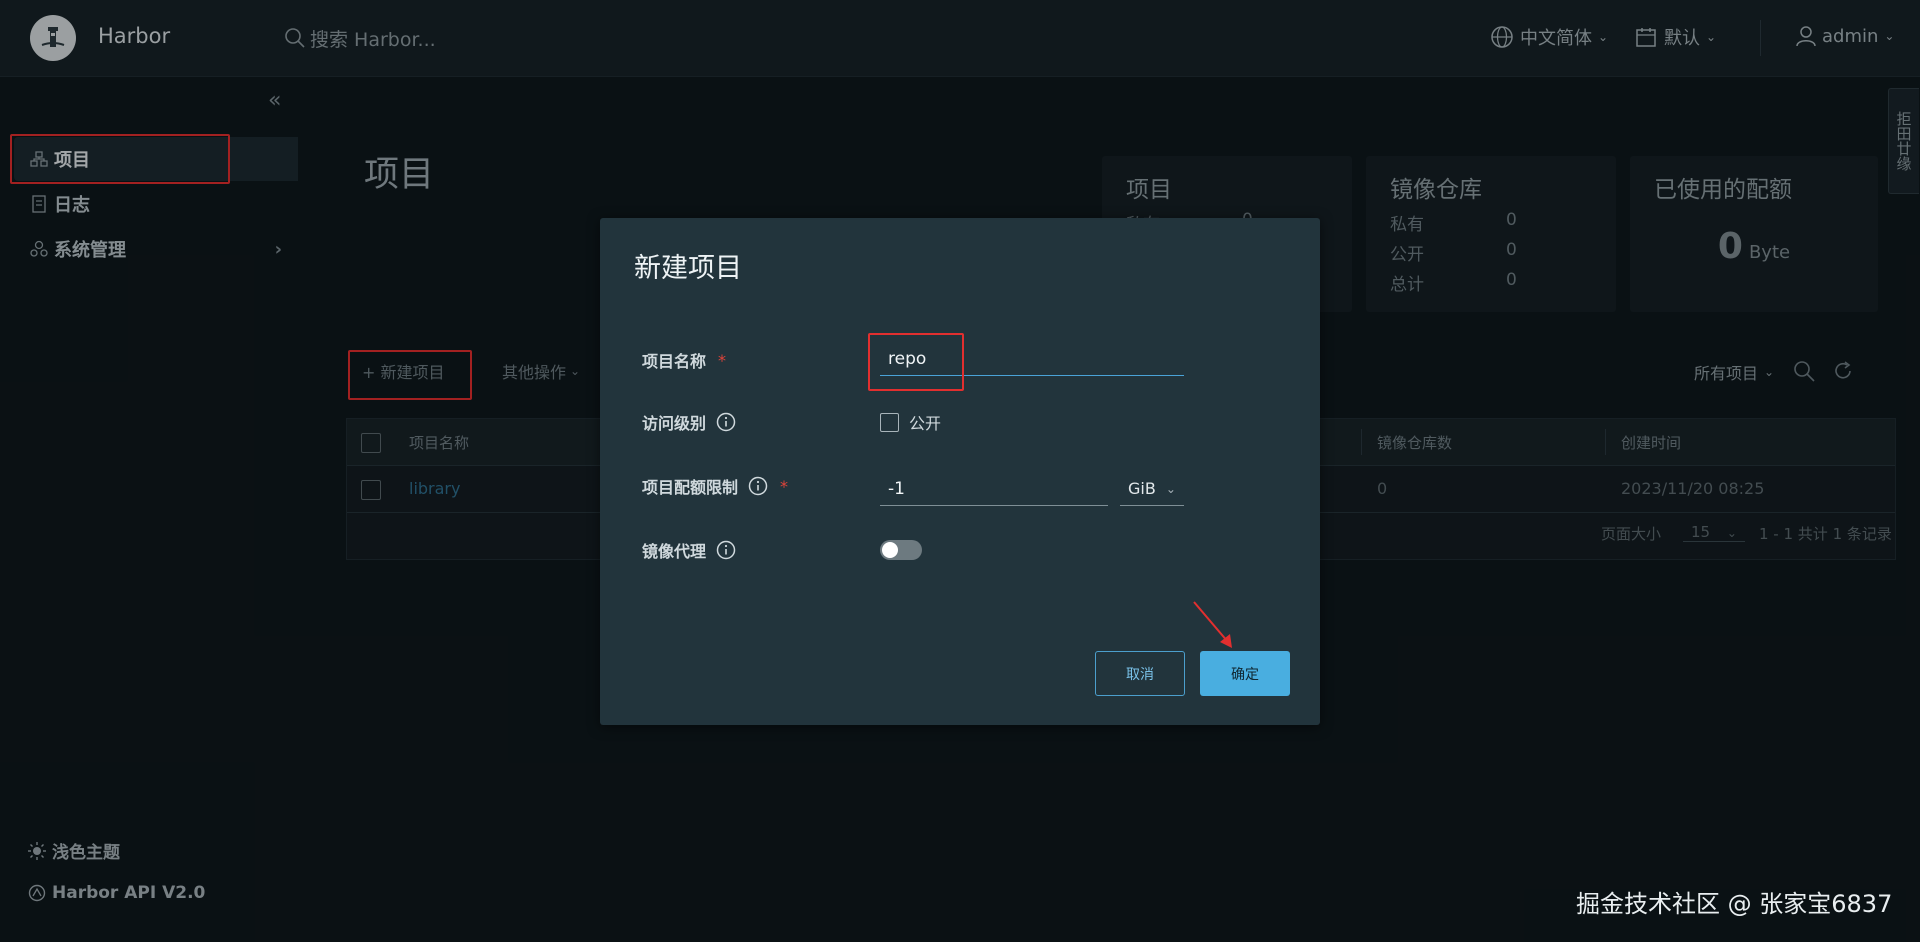 Image resolution: width=1920 pixels, height=942 pixels. Describe the element at coordinates (674, 551) in the screenshot. I see `proxy-cache-label-text: 镜像代理` at that location.